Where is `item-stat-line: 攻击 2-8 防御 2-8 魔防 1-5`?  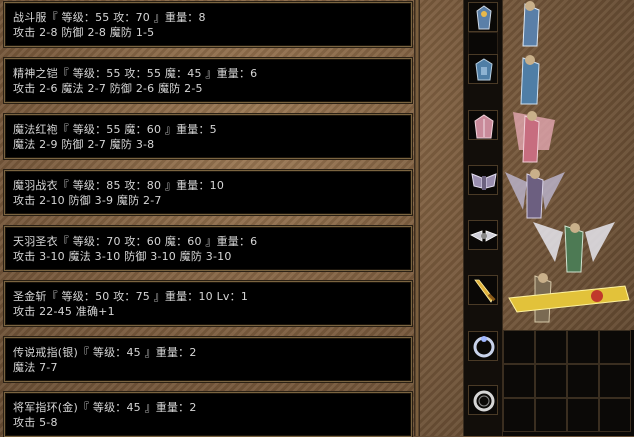 item-stat-line: 攻击 2-8 防御 2-8 魔防 1-5 is located at coordinates (84, 32).